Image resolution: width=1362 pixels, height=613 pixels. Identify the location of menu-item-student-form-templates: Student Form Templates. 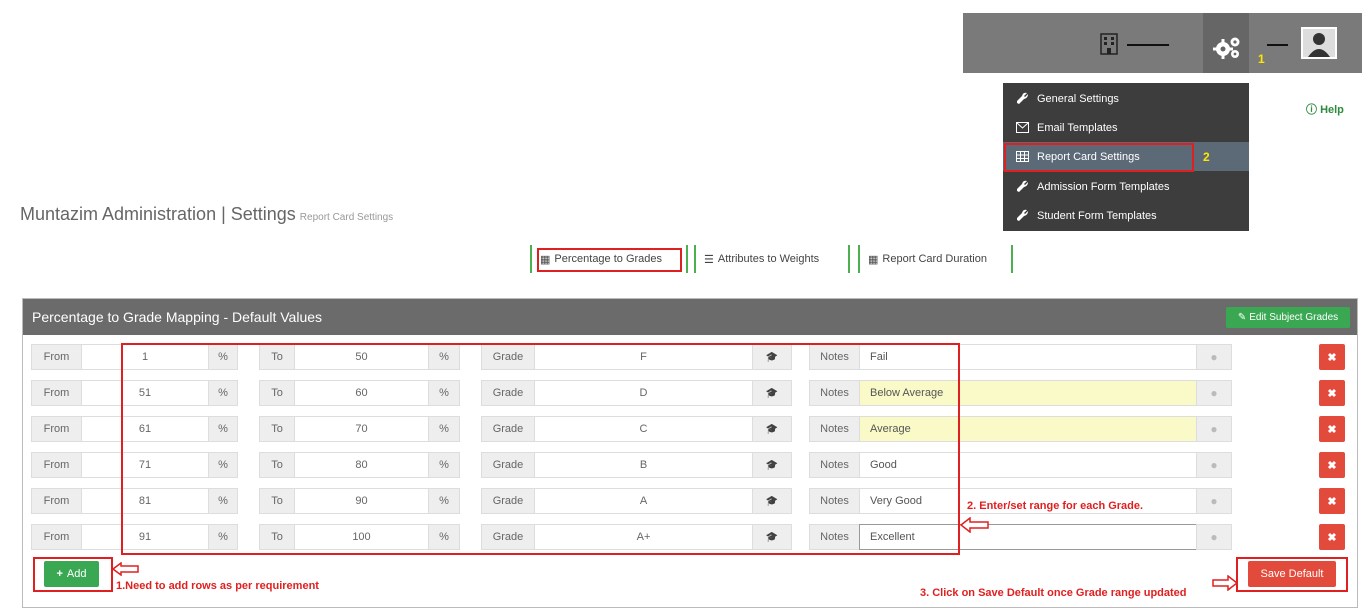
(1126, 215).